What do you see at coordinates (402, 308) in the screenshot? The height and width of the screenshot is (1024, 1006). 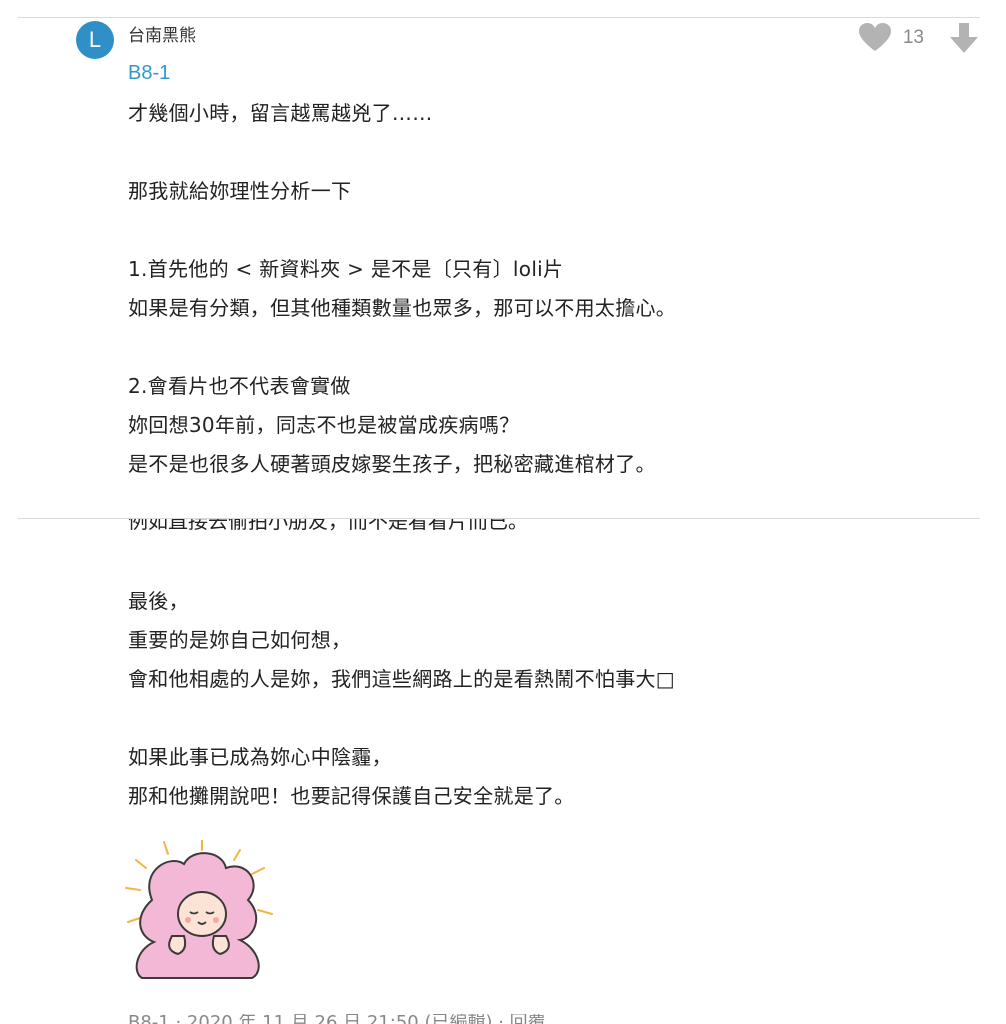 I see `comment-line: 如果是有分類，但其他種類數量也眾多，那可以不用太擔心。` at bounding box center [402, 308].